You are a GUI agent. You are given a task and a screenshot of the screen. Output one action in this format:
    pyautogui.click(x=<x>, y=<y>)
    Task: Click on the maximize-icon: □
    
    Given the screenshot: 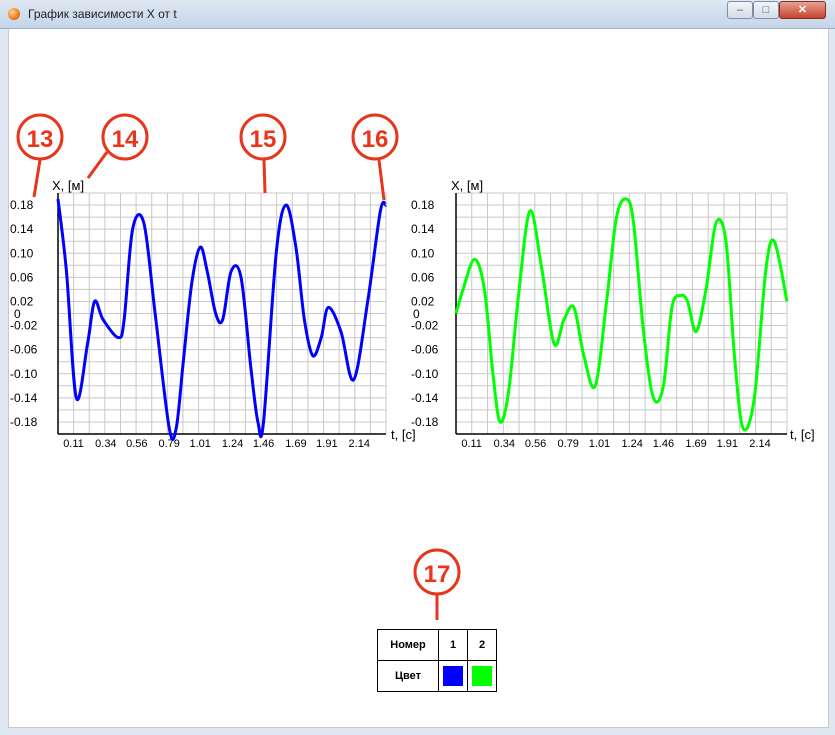 What is the action you would take?
    pyautogui.click(x=766, y=10)
    